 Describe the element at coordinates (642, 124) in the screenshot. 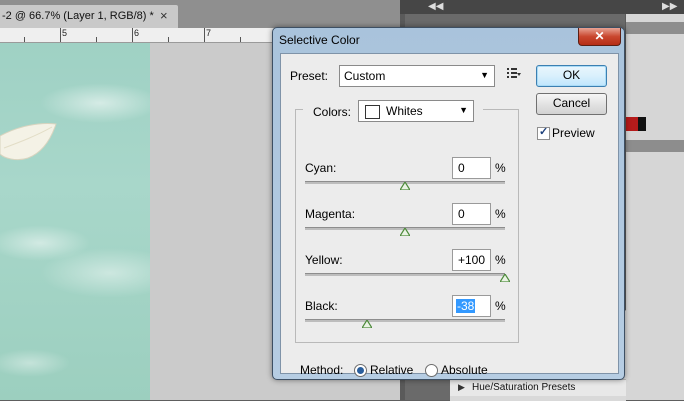

I see `background-color-swatch` at that location.